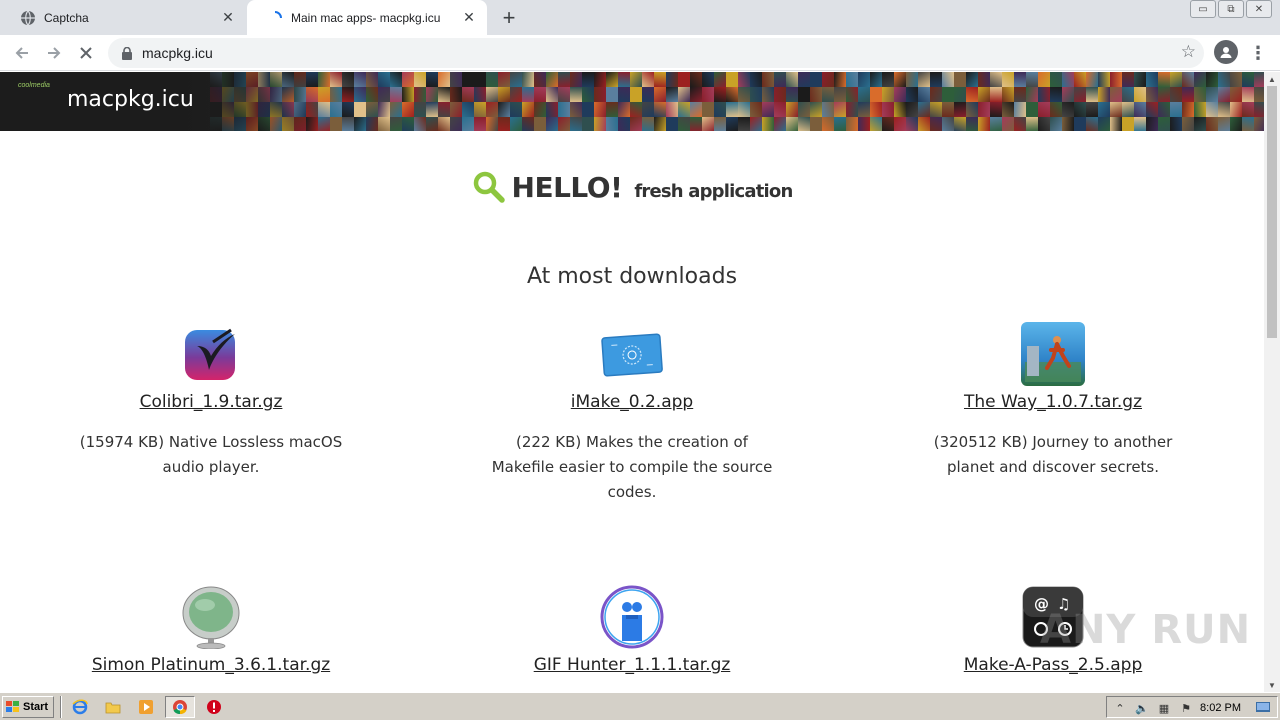  I want to click on chrome-taskbar-icon, so click(180, 707).